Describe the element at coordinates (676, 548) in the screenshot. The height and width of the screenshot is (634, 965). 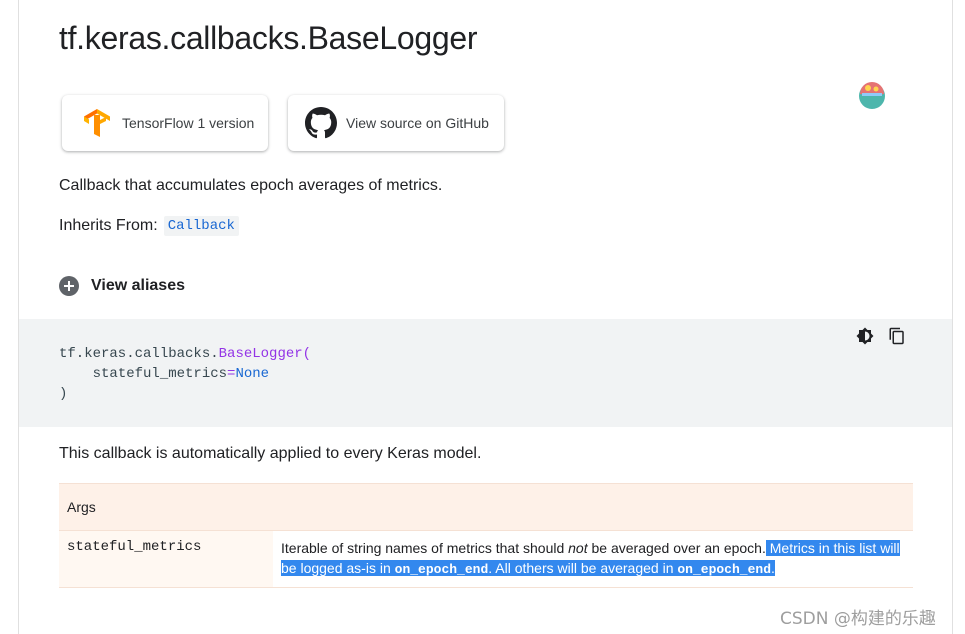
I see `arg-desc-text-2: be averaged over an epoch.` at that location.